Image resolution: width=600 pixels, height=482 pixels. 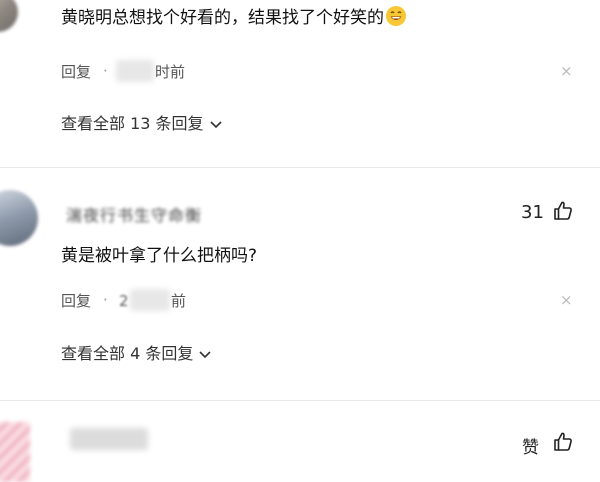 I want to click on like-count: 31, so click(x=532, y=212).